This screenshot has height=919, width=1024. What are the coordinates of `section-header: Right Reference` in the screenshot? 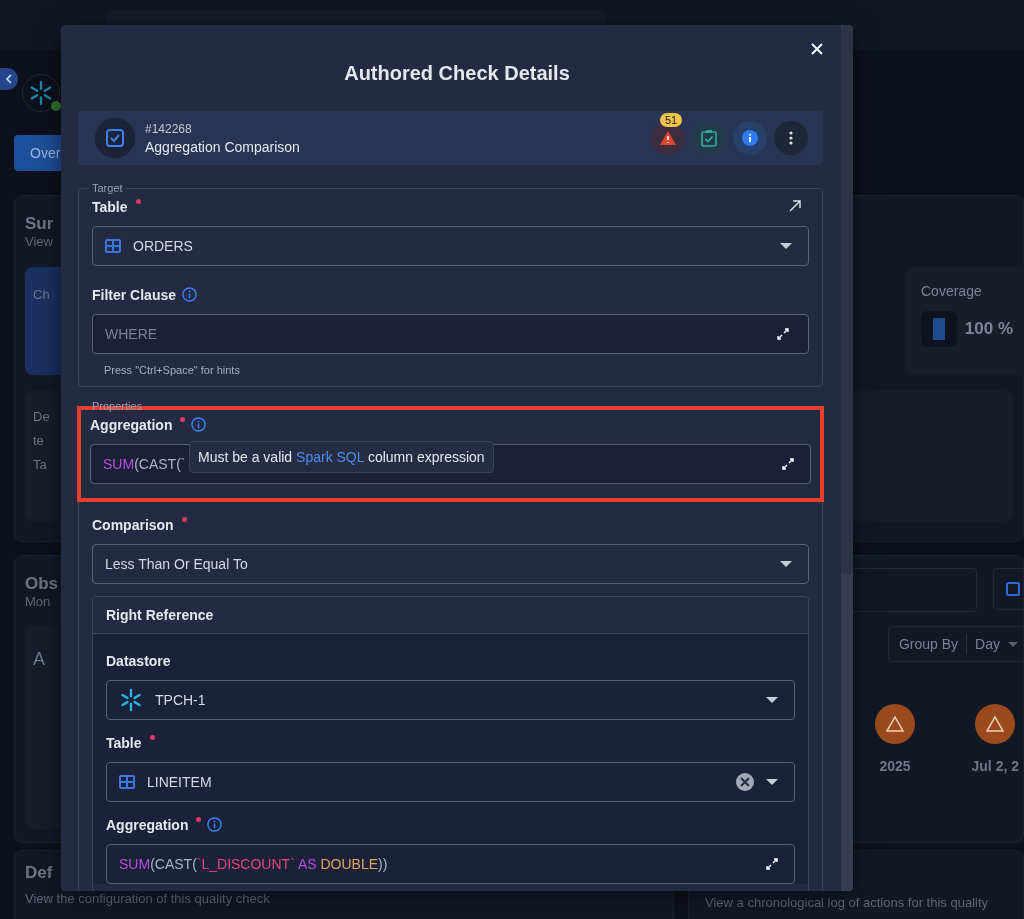 It's located at (450, 615).